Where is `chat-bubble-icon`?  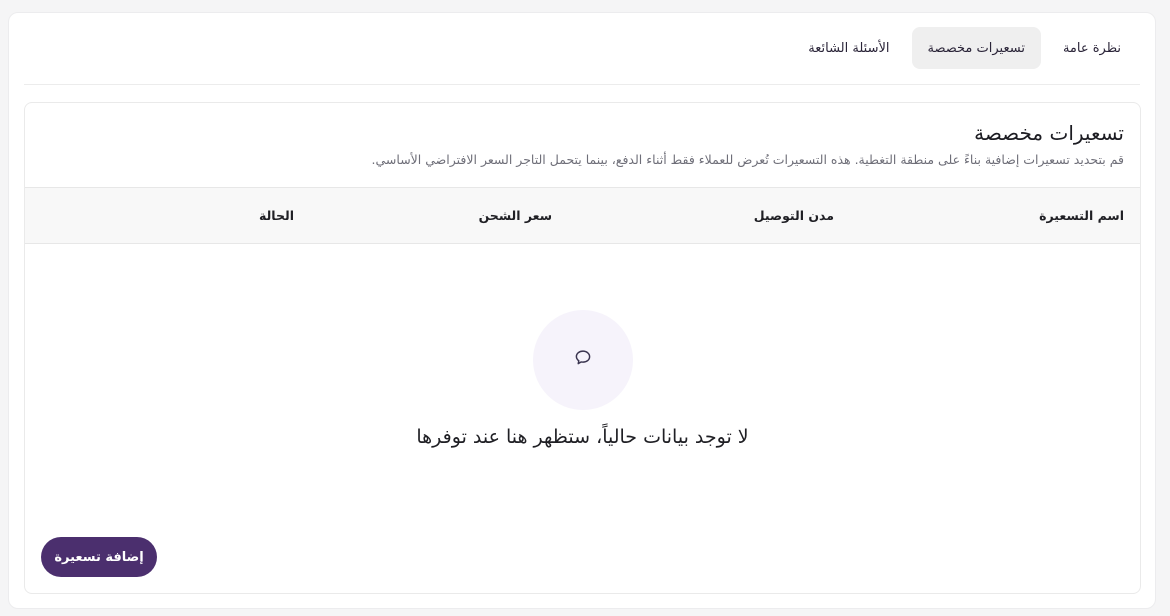 chat-bubble-icon is located at coordinates (583, 360).